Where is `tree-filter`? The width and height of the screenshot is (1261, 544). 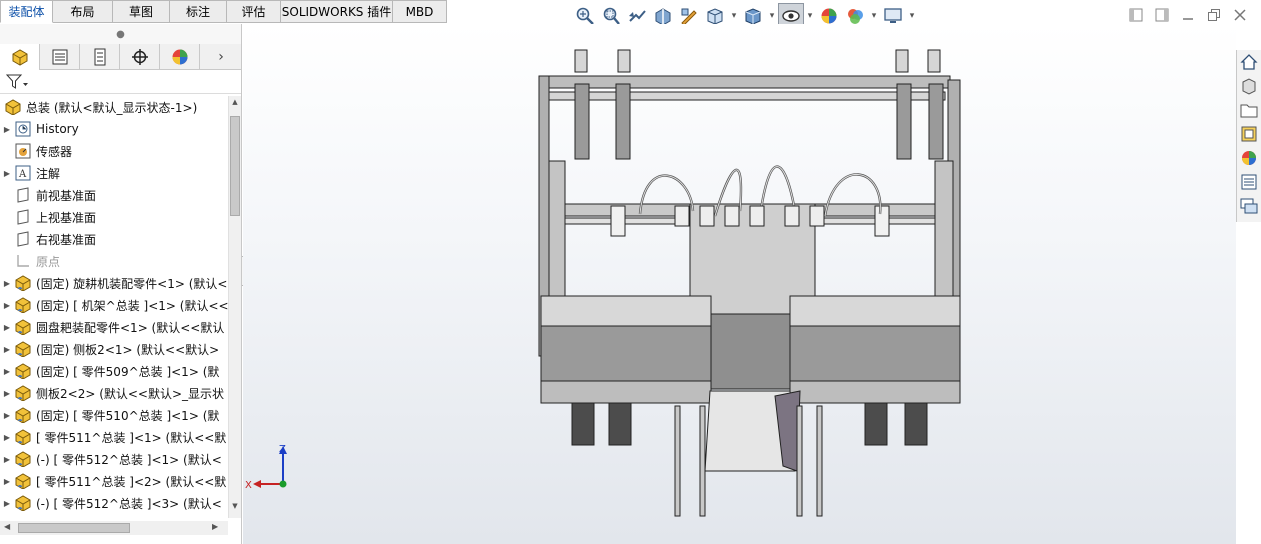
tree-filter is located at coordinates (120, 82).